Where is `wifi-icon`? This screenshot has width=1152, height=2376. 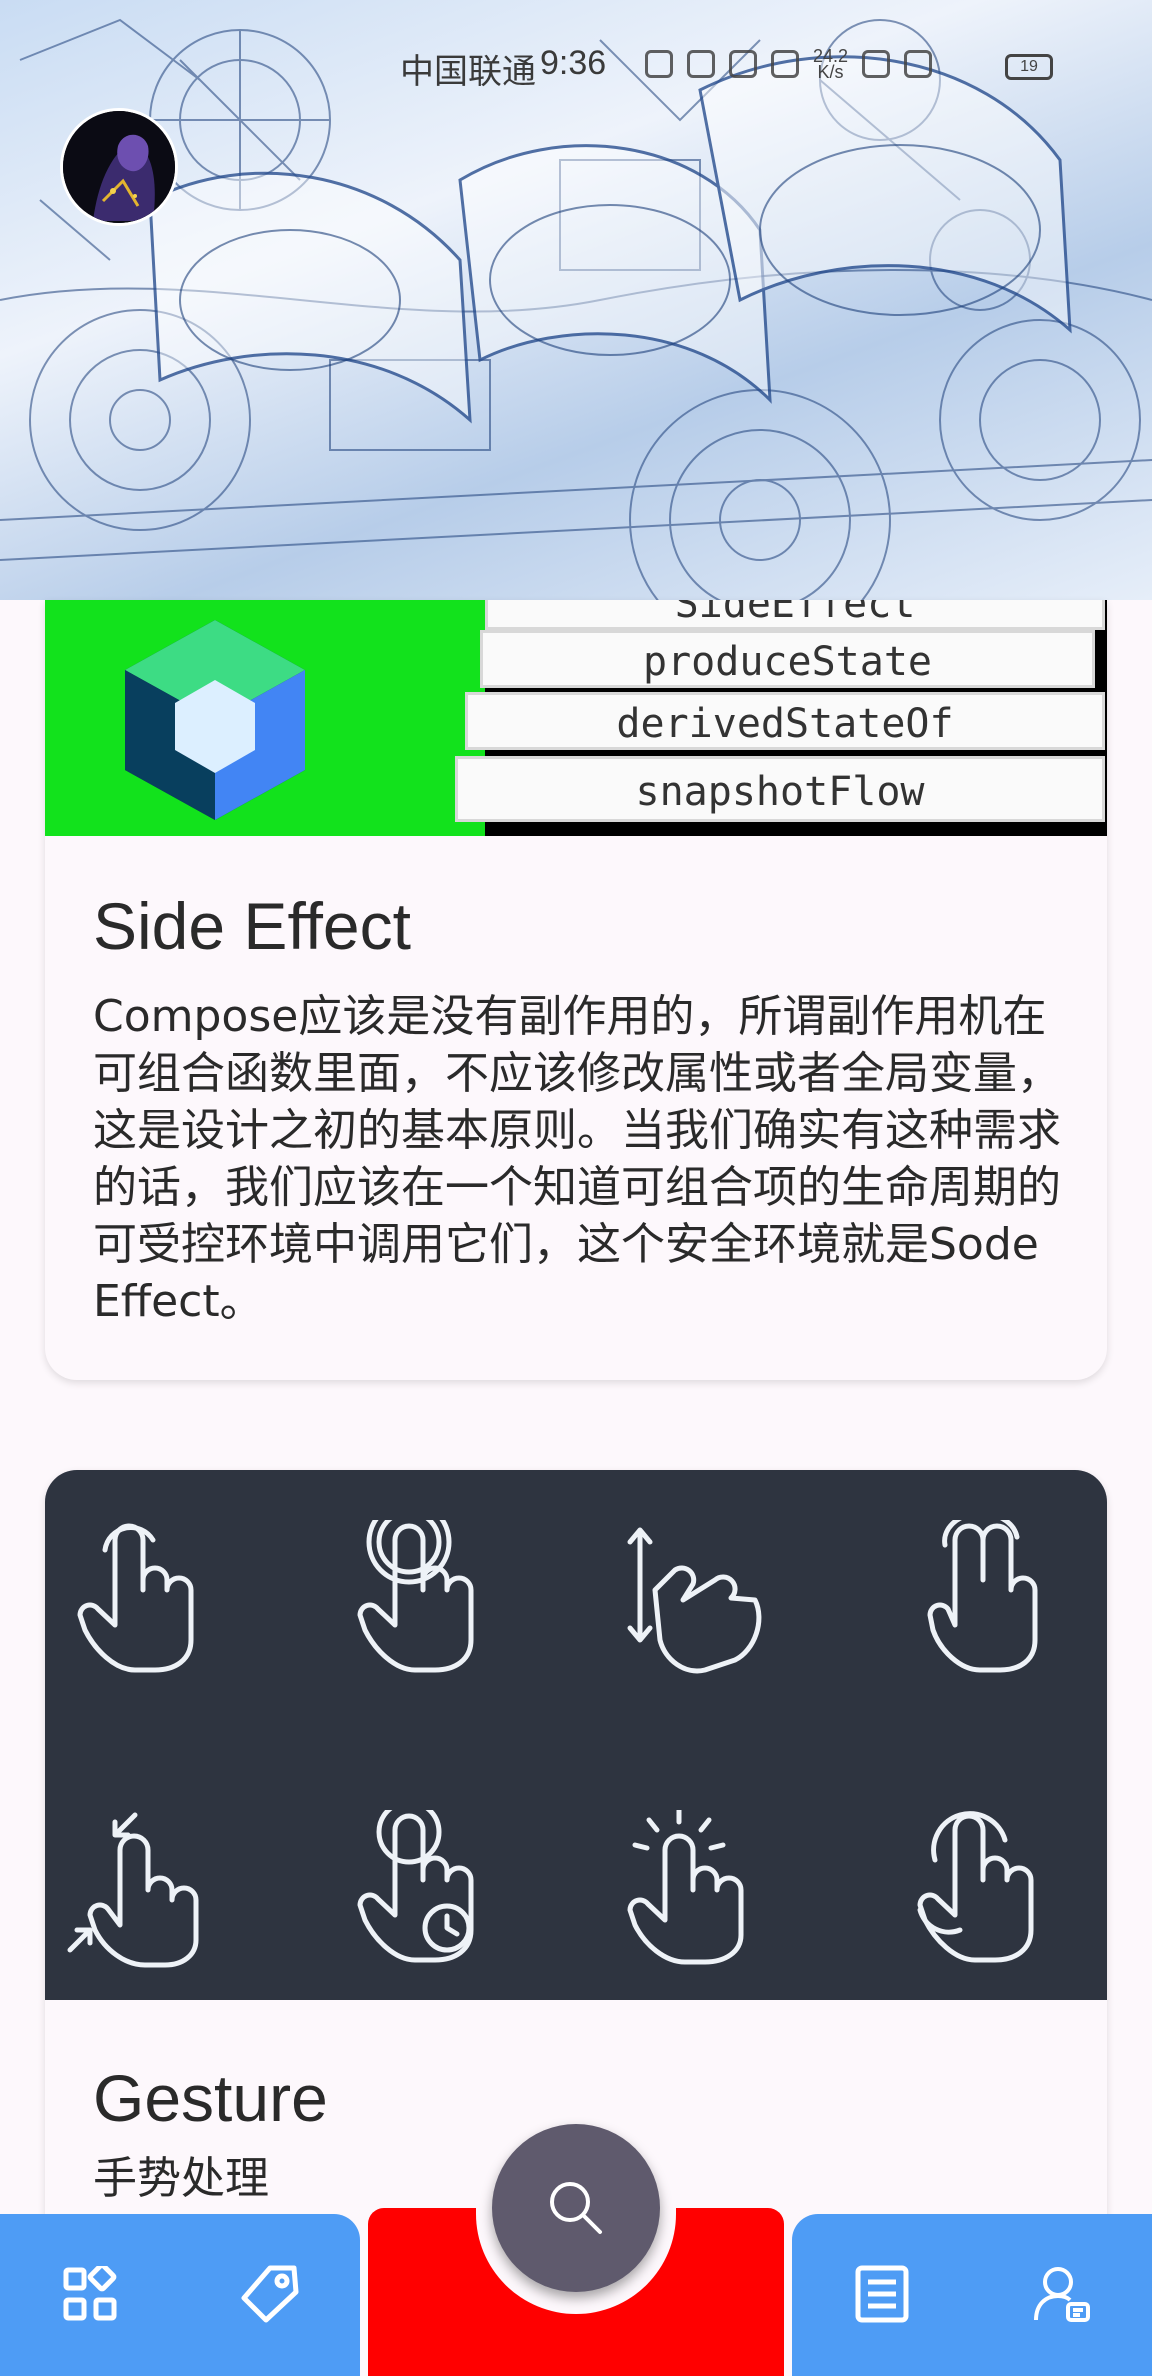 wifi-icon is located at coordinates (876, 64).